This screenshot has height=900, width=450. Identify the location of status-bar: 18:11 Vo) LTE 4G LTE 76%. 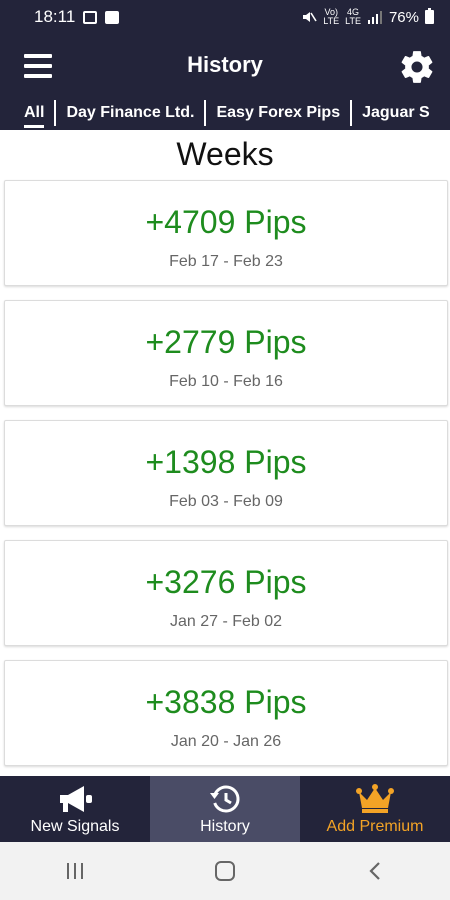
(225, 17).